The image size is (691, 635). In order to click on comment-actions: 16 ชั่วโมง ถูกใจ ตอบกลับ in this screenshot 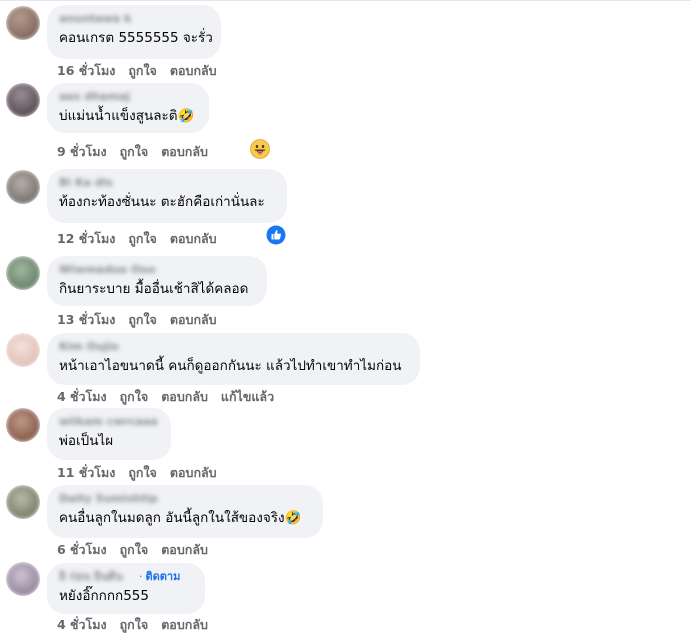, I will do `click(143, 71)`.